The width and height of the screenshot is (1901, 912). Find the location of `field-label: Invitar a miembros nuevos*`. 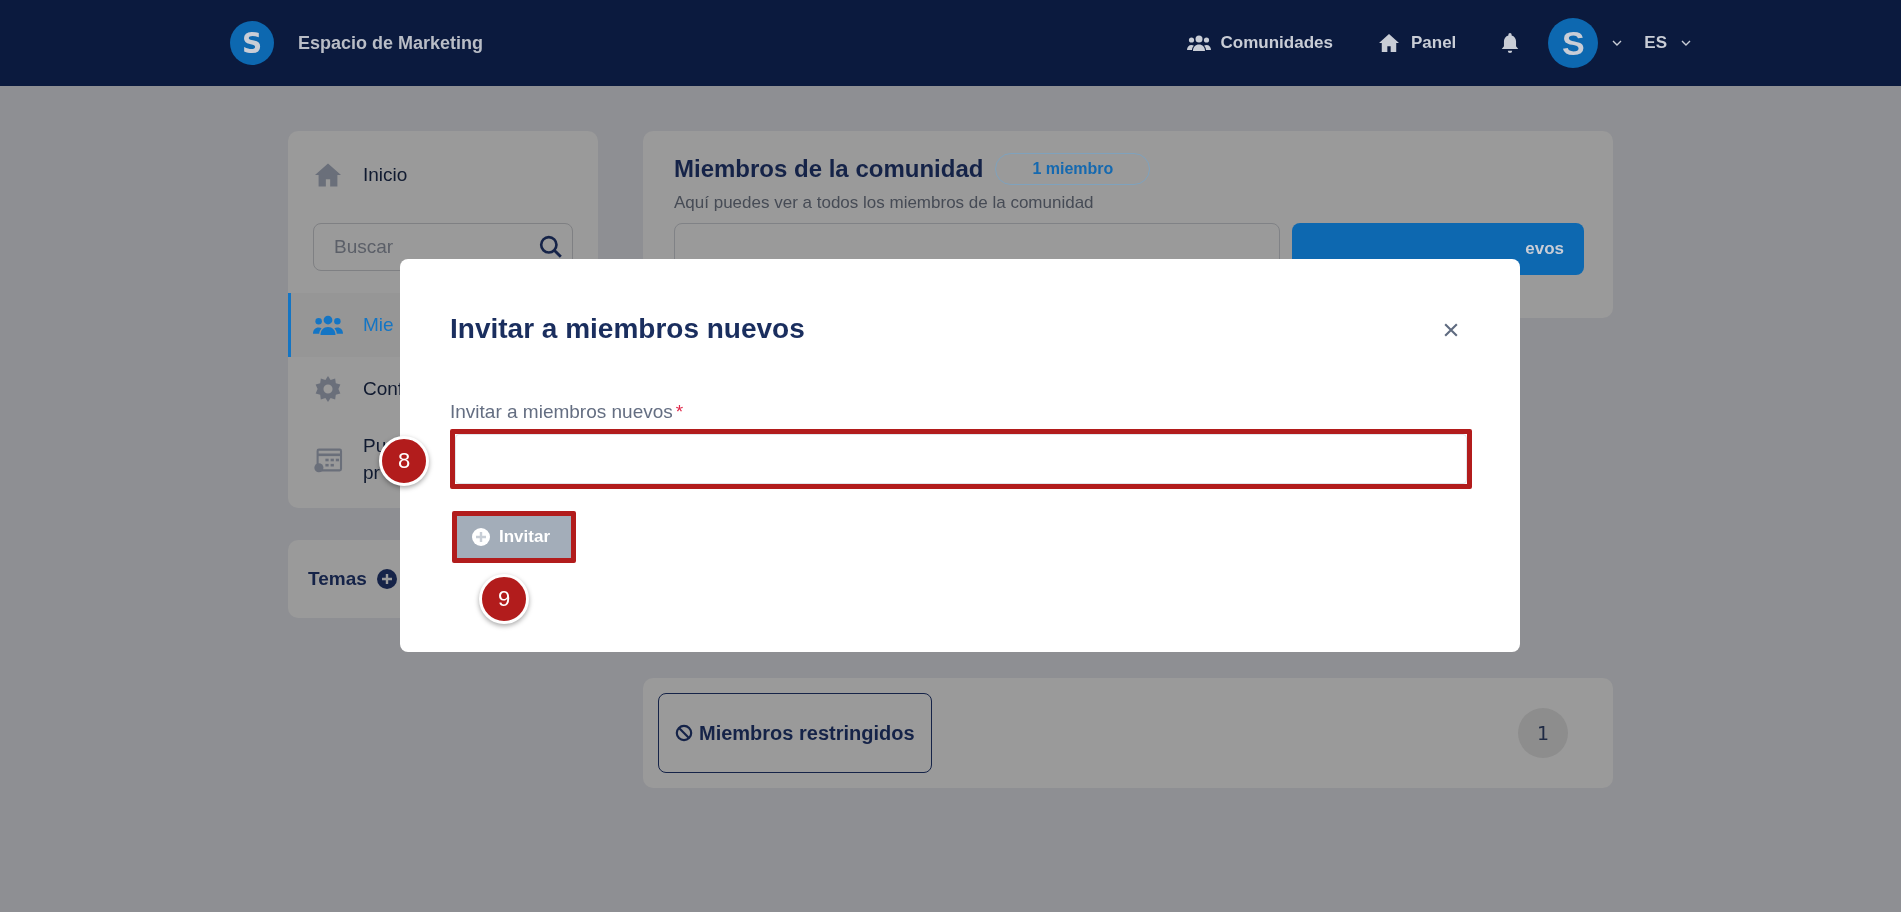

field-label: Invitar a miembros nuevos* is located at coordinates (567, 412).